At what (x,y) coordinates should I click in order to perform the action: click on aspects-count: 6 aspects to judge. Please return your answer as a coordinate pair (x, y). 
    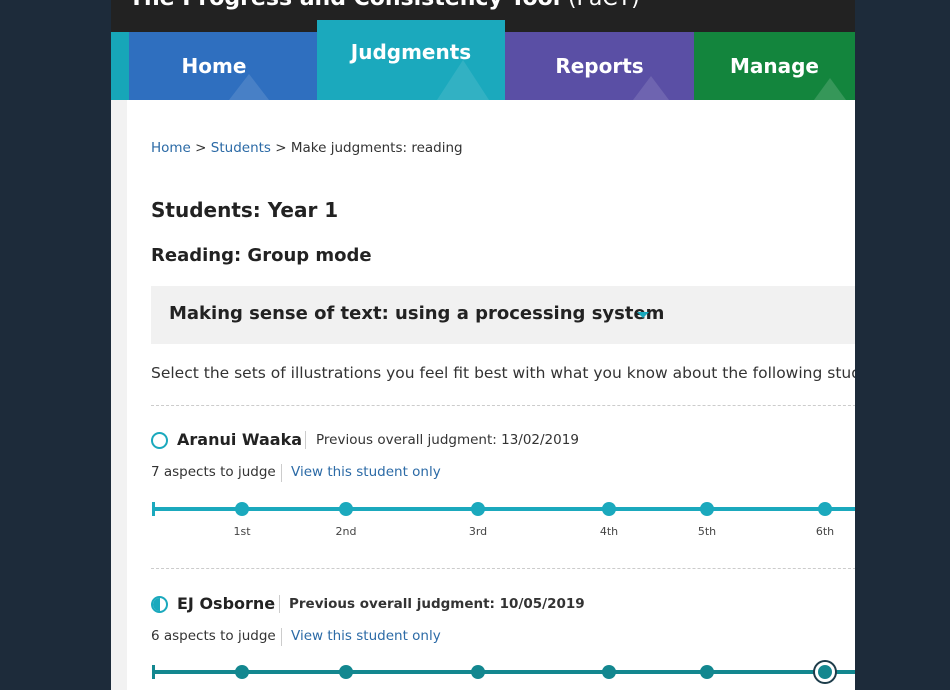
    Looking at the image, I should click on (213, 636).